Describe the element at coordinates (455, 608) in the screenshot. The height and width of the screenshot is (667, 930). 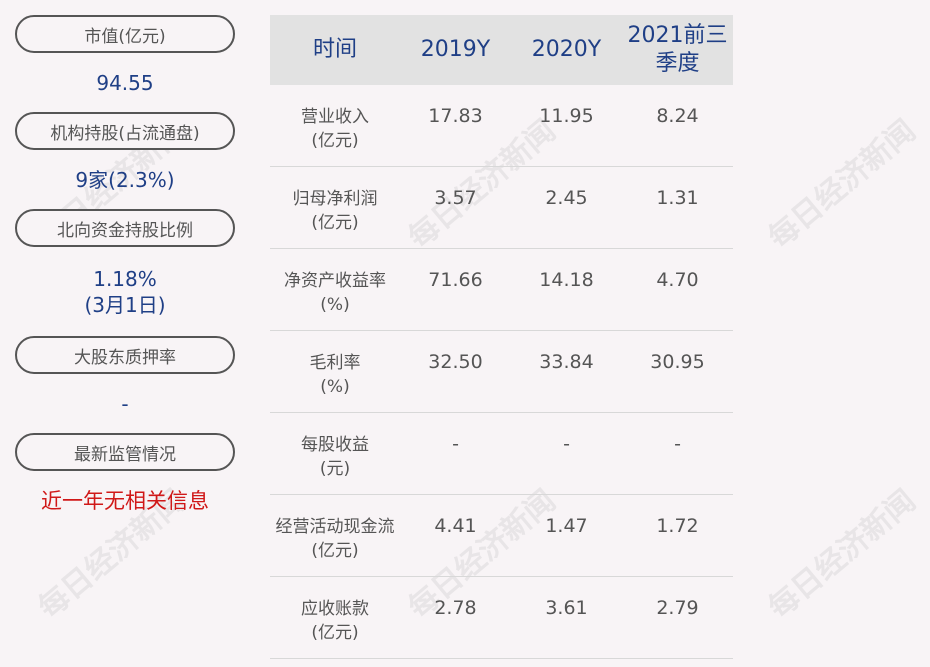
I see `cell-2019: 2.78` at that location.